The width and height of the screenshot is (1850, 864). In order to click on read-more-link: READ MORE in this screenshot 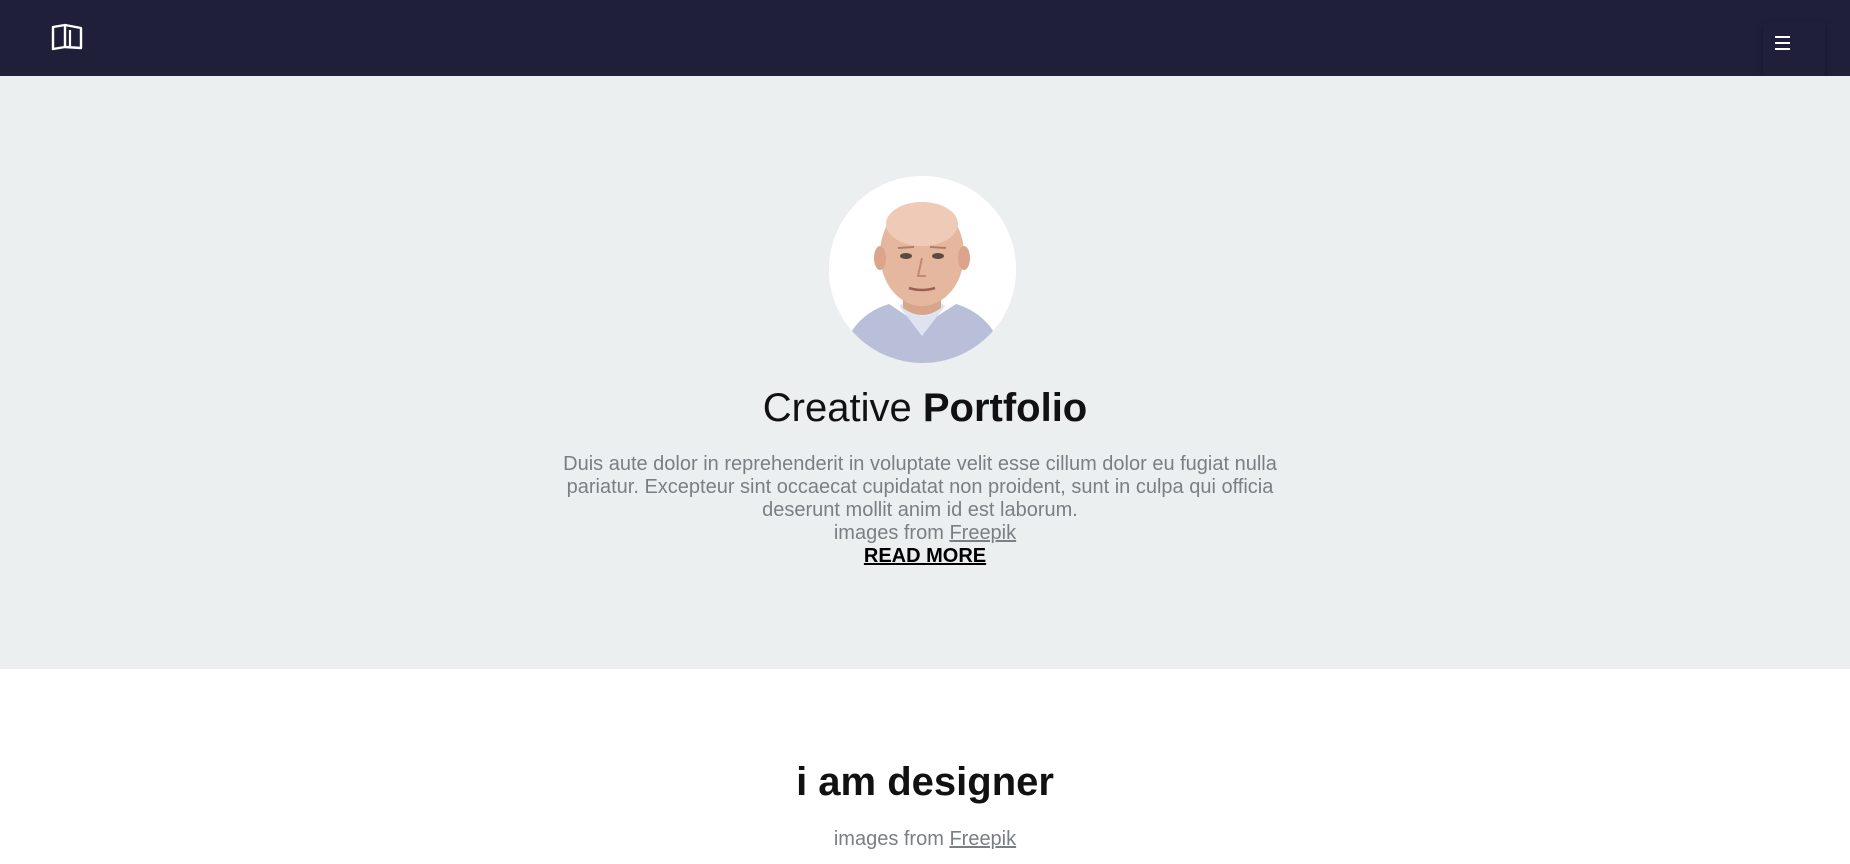, I will do `click(925, 556)`.